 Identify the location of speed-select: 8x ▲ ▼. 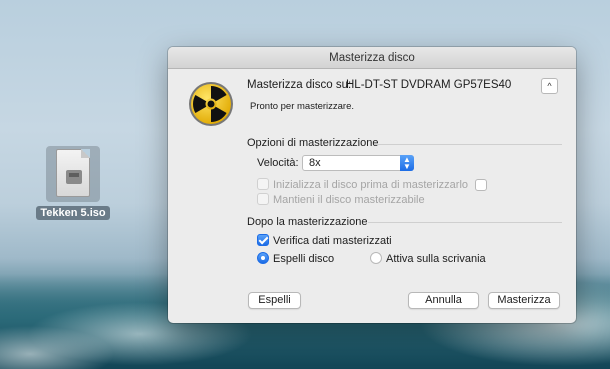
(358, 163).